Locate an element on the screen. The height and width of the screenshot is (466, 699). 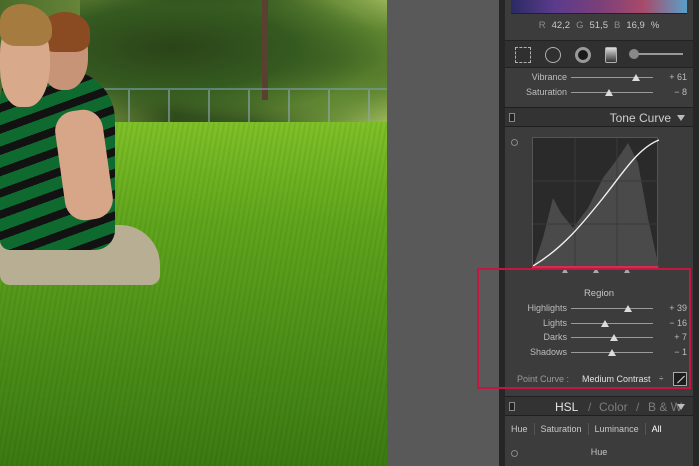
hue-subheading: Hue is located at coordinates (599, 452).